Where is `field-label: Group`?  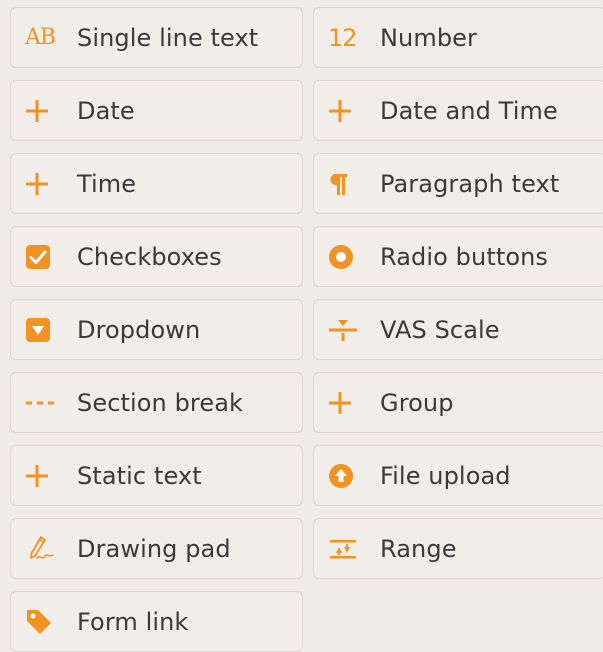 field-label: Group is located at coordinates (417, 402).